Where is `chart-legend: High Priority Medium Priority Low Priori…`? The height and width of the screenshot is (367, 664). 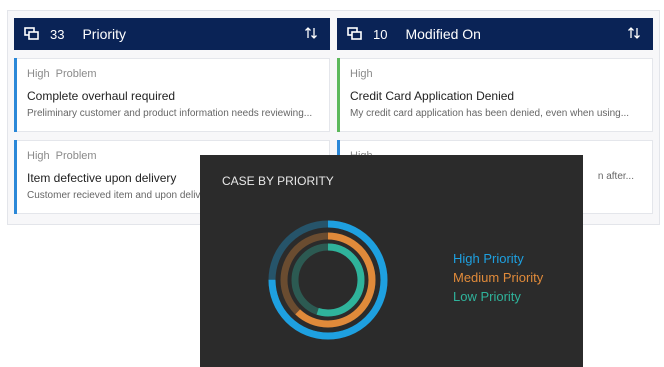 chart-legend: High Priority Medium Priority Low Priori… is located at coordinates (498, 277).